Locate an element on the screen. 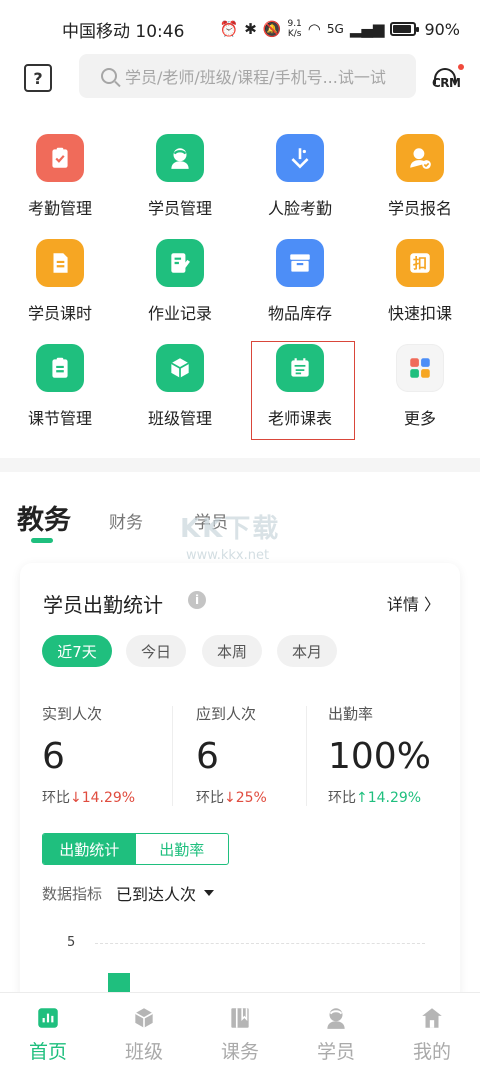 This screenshot has height=1066, width=480. battery-percent: 90% is located at coordinates (442, 29).